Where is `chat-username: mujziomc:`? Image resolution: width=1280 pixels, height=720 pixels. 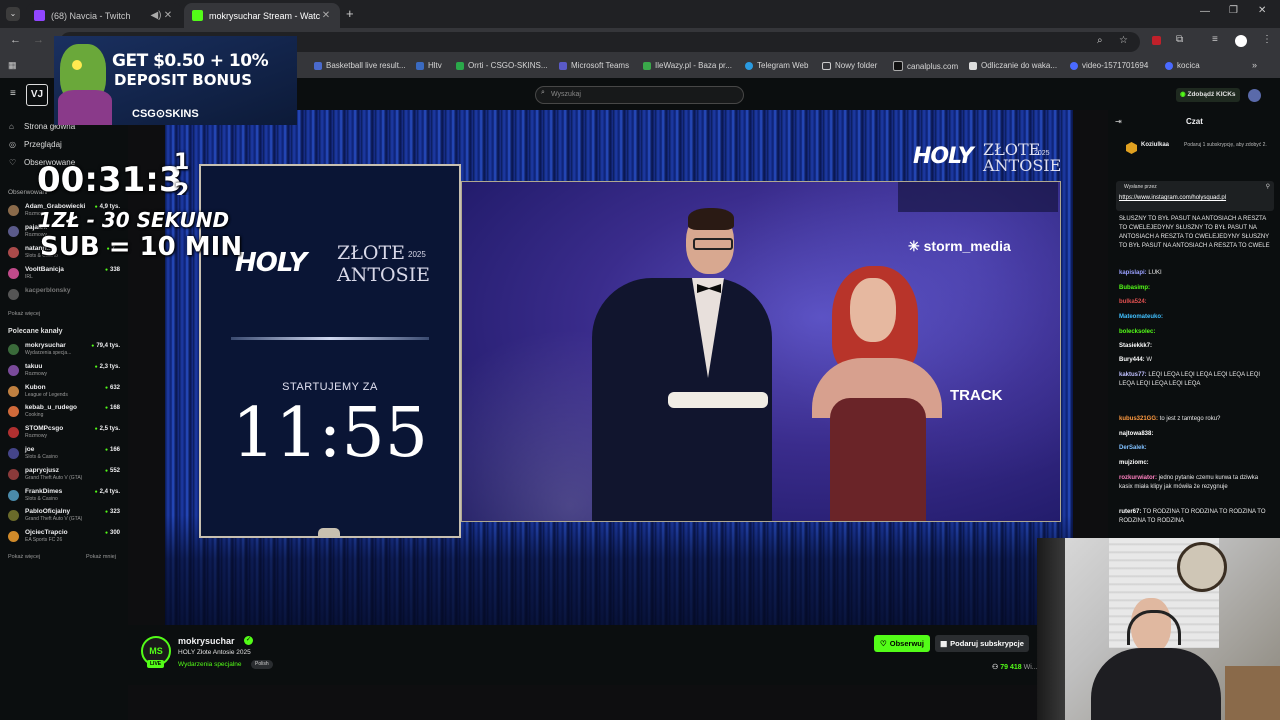
chat-username: mujziomc: is located at coordinates (1134, 463).